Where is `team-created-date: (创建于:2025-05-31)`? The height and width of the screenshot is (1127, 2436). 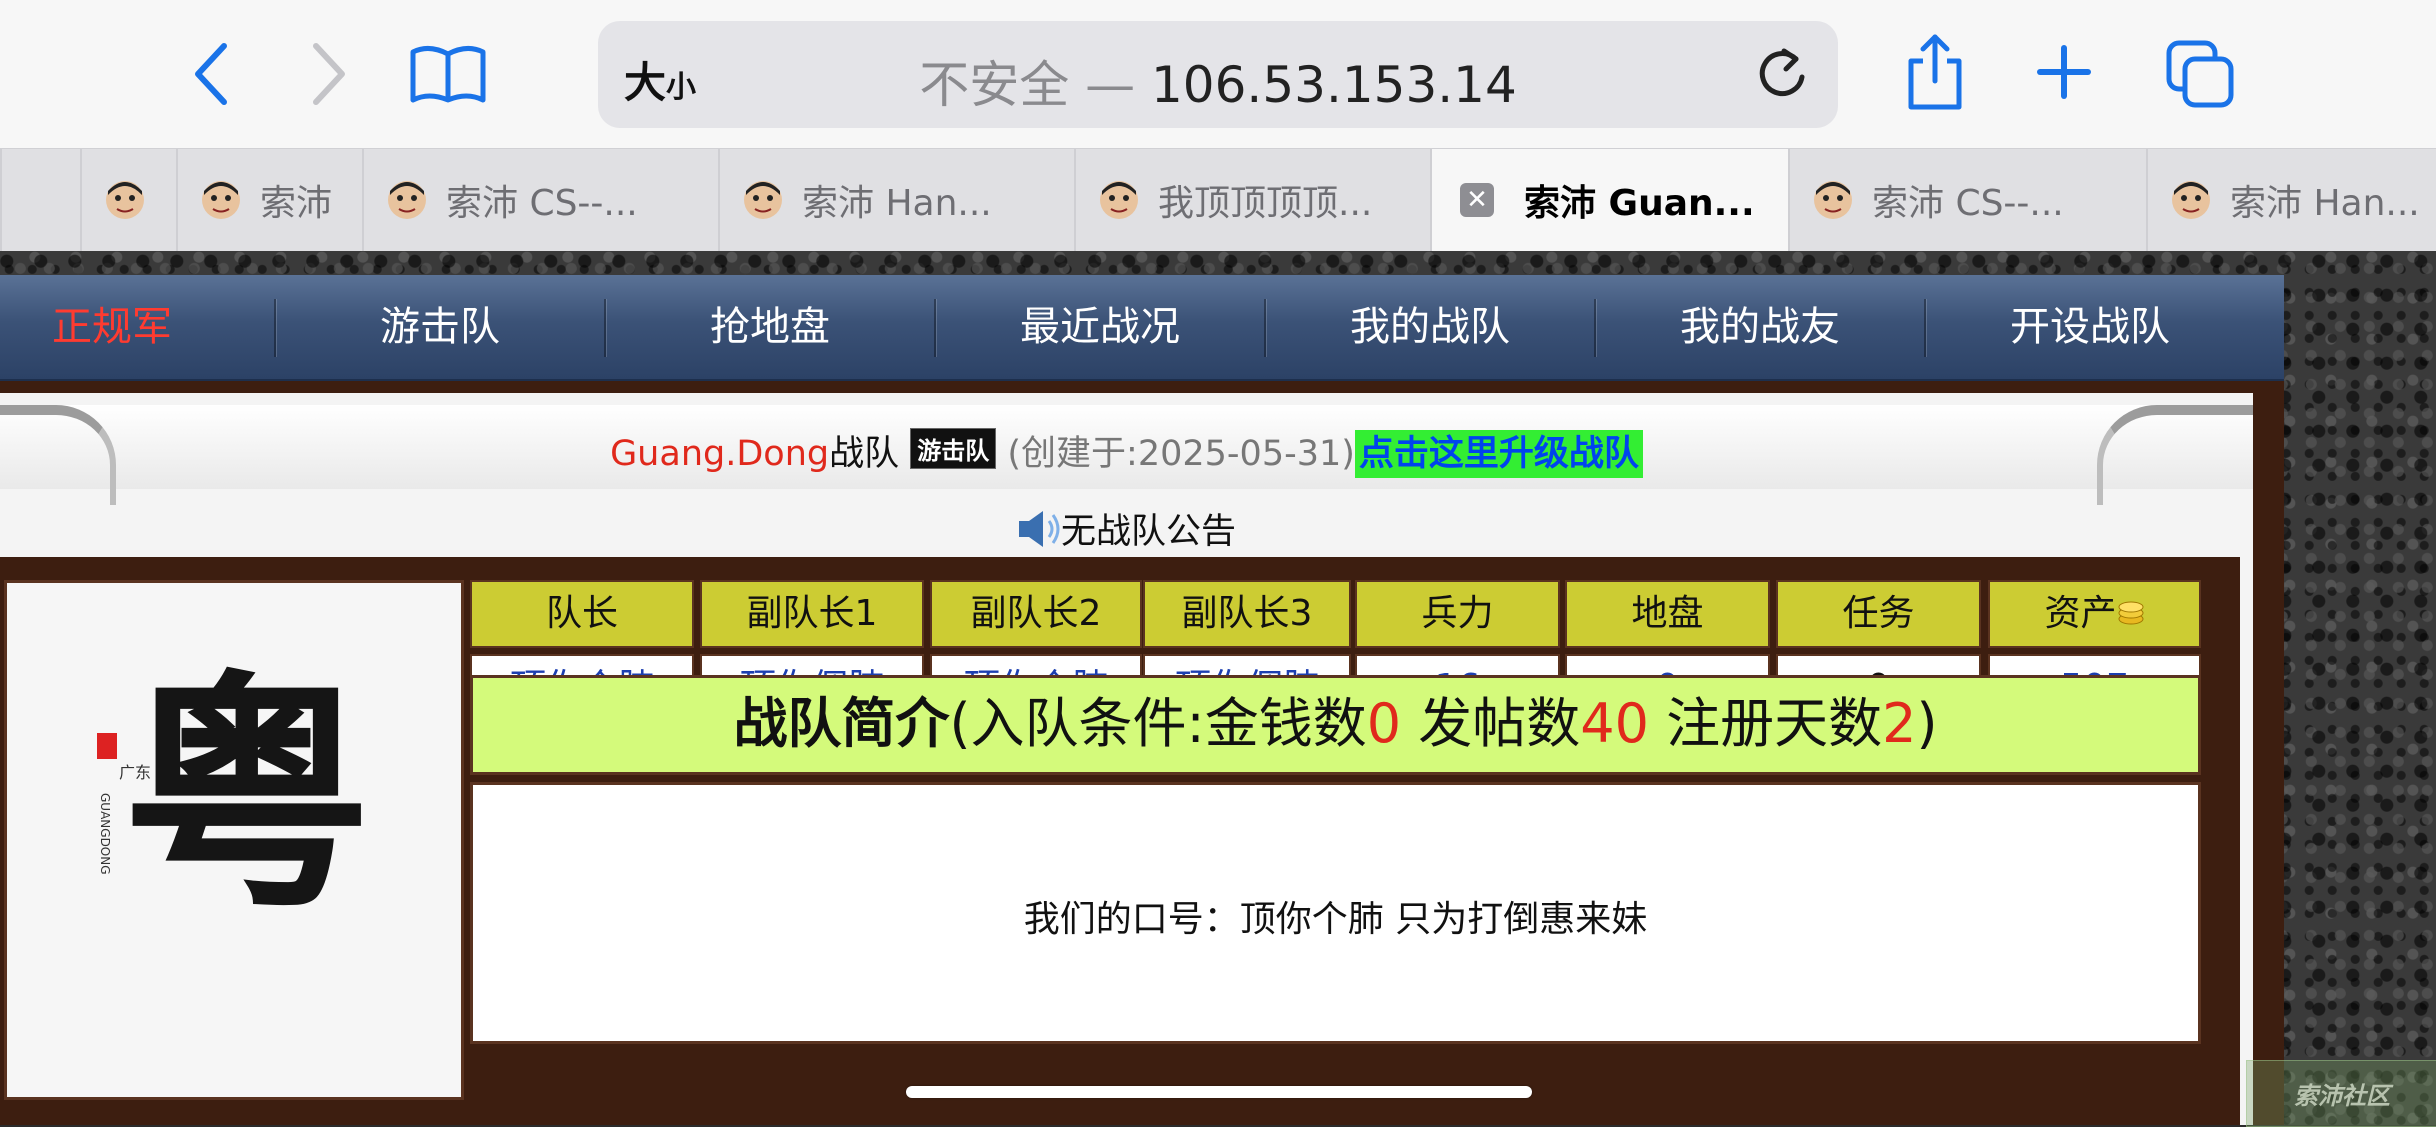
team-created-date: (创建于:2025-05-31) is located at coordinates (1181, 454).